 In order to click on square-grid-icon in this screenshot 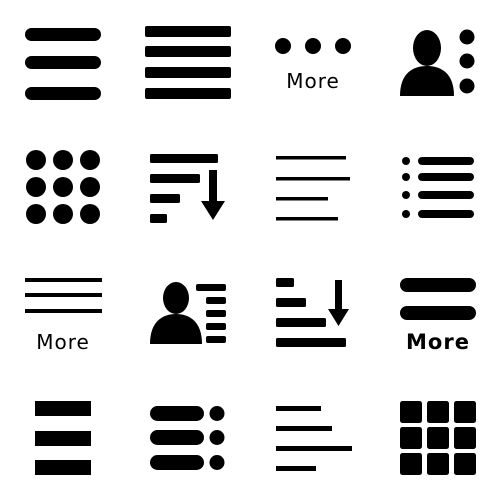, I will do `click(438, 438)`.